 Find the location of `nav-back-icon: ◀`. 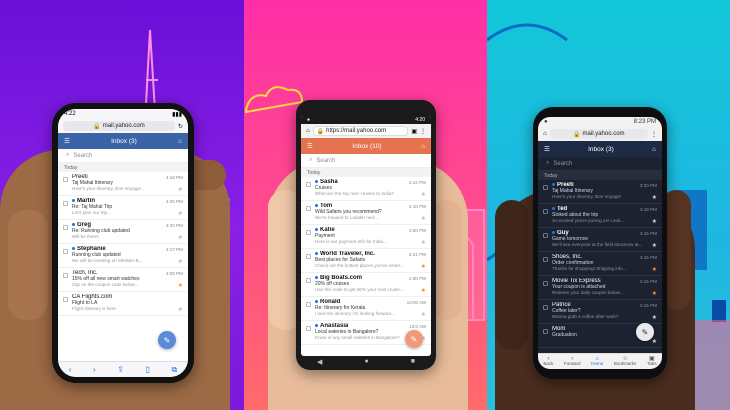

nav-back-icon: ◀ is located at coordinates (319, 362).